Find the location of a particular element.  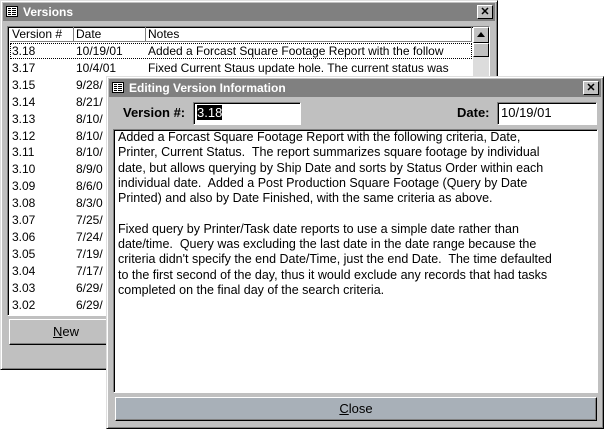

row-cell-version: 3.05 is located at coordinates (24, 253).